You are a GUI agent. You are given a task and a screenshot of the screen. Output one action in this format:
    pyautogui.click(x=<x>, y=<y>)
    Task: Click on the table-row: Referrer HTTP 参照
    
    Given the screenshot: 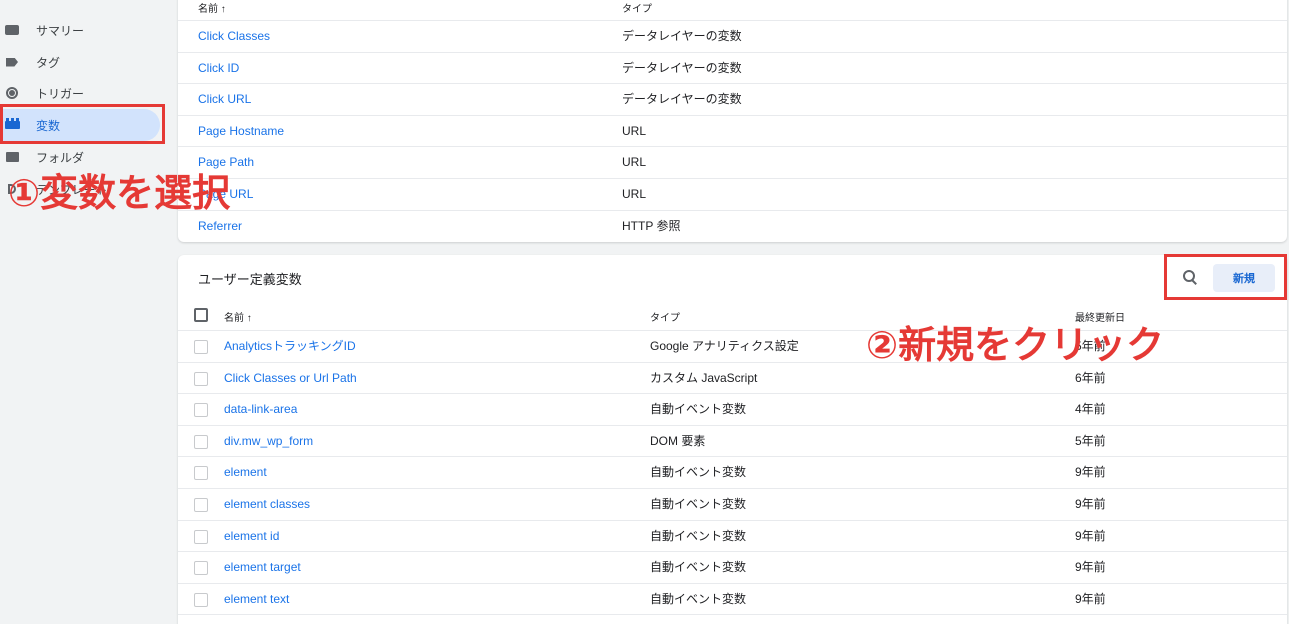 What is the action you would take?
    pyautogui.click(x=732, y=225)
    